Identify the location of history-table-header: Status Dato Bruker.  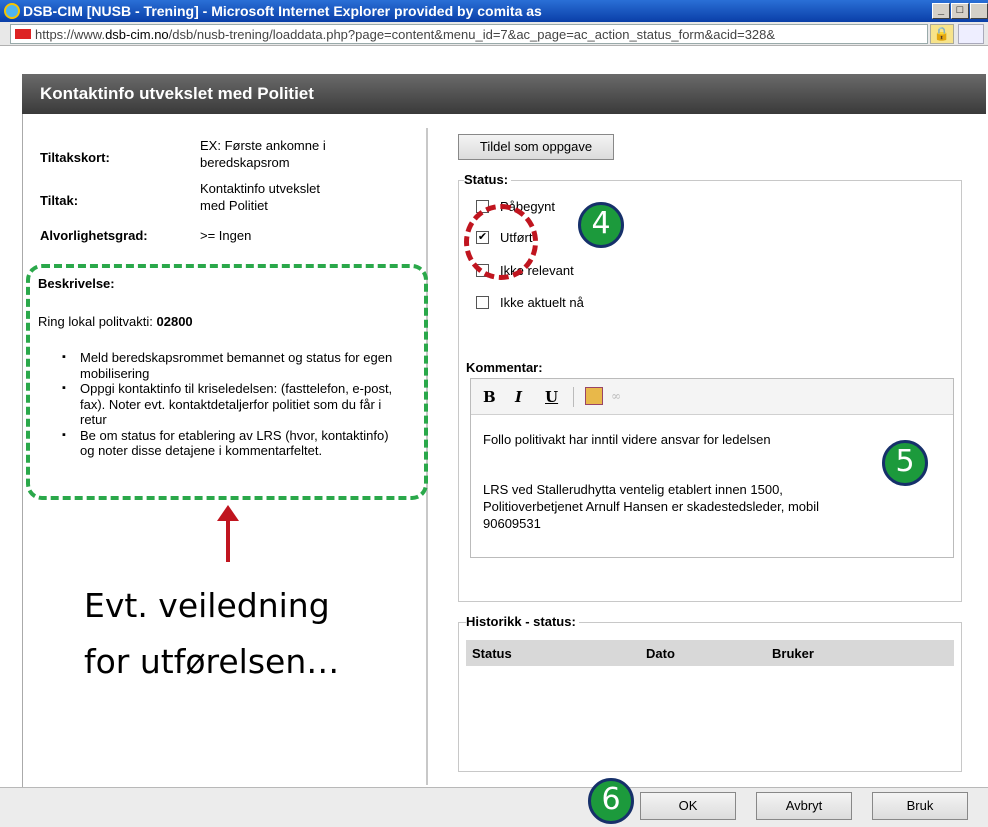
(710, 653).